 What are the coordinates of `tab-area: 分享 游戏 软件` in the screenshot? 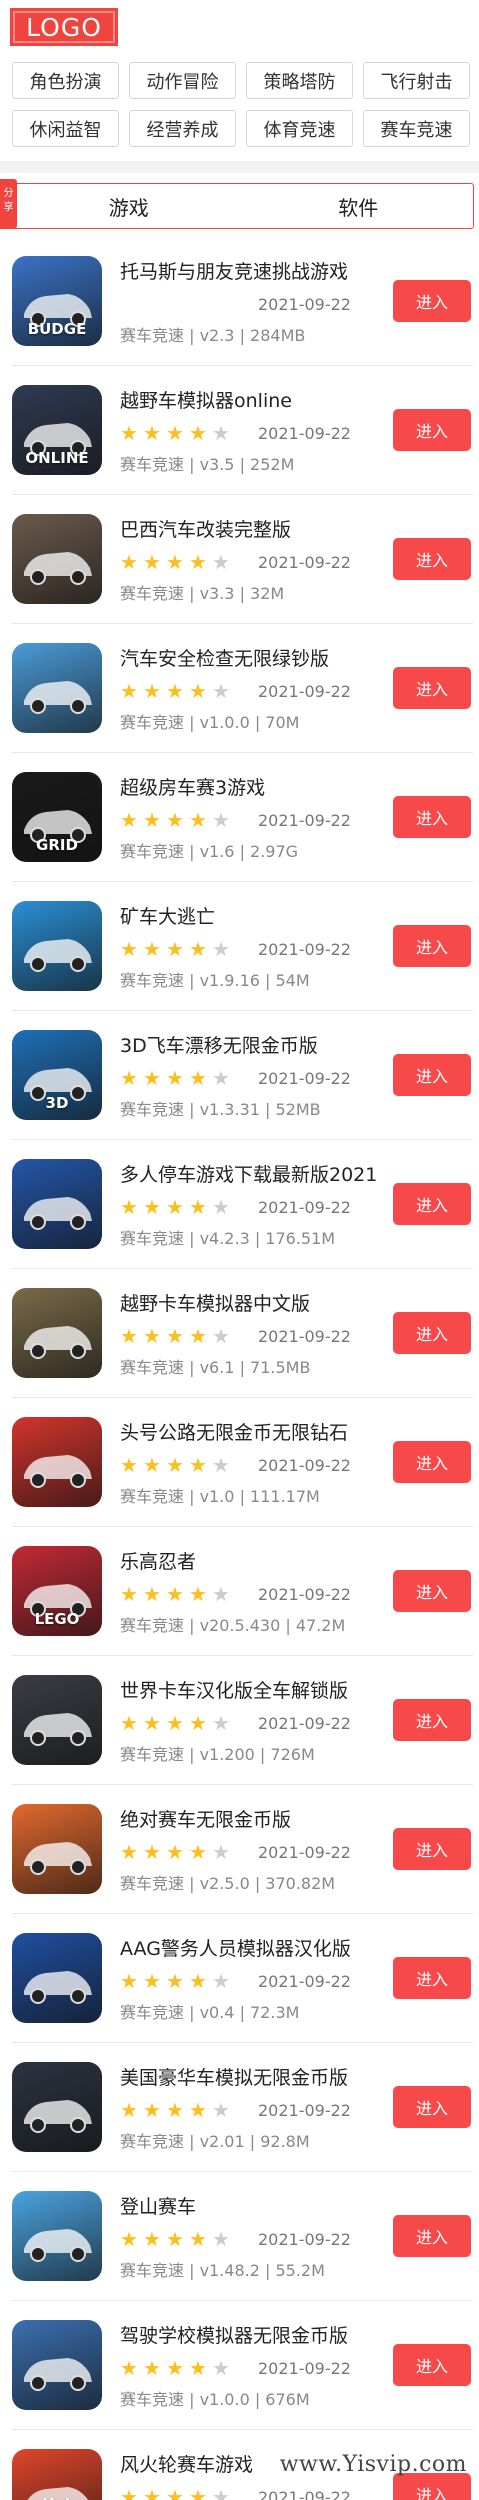 It's located at (239, 205).